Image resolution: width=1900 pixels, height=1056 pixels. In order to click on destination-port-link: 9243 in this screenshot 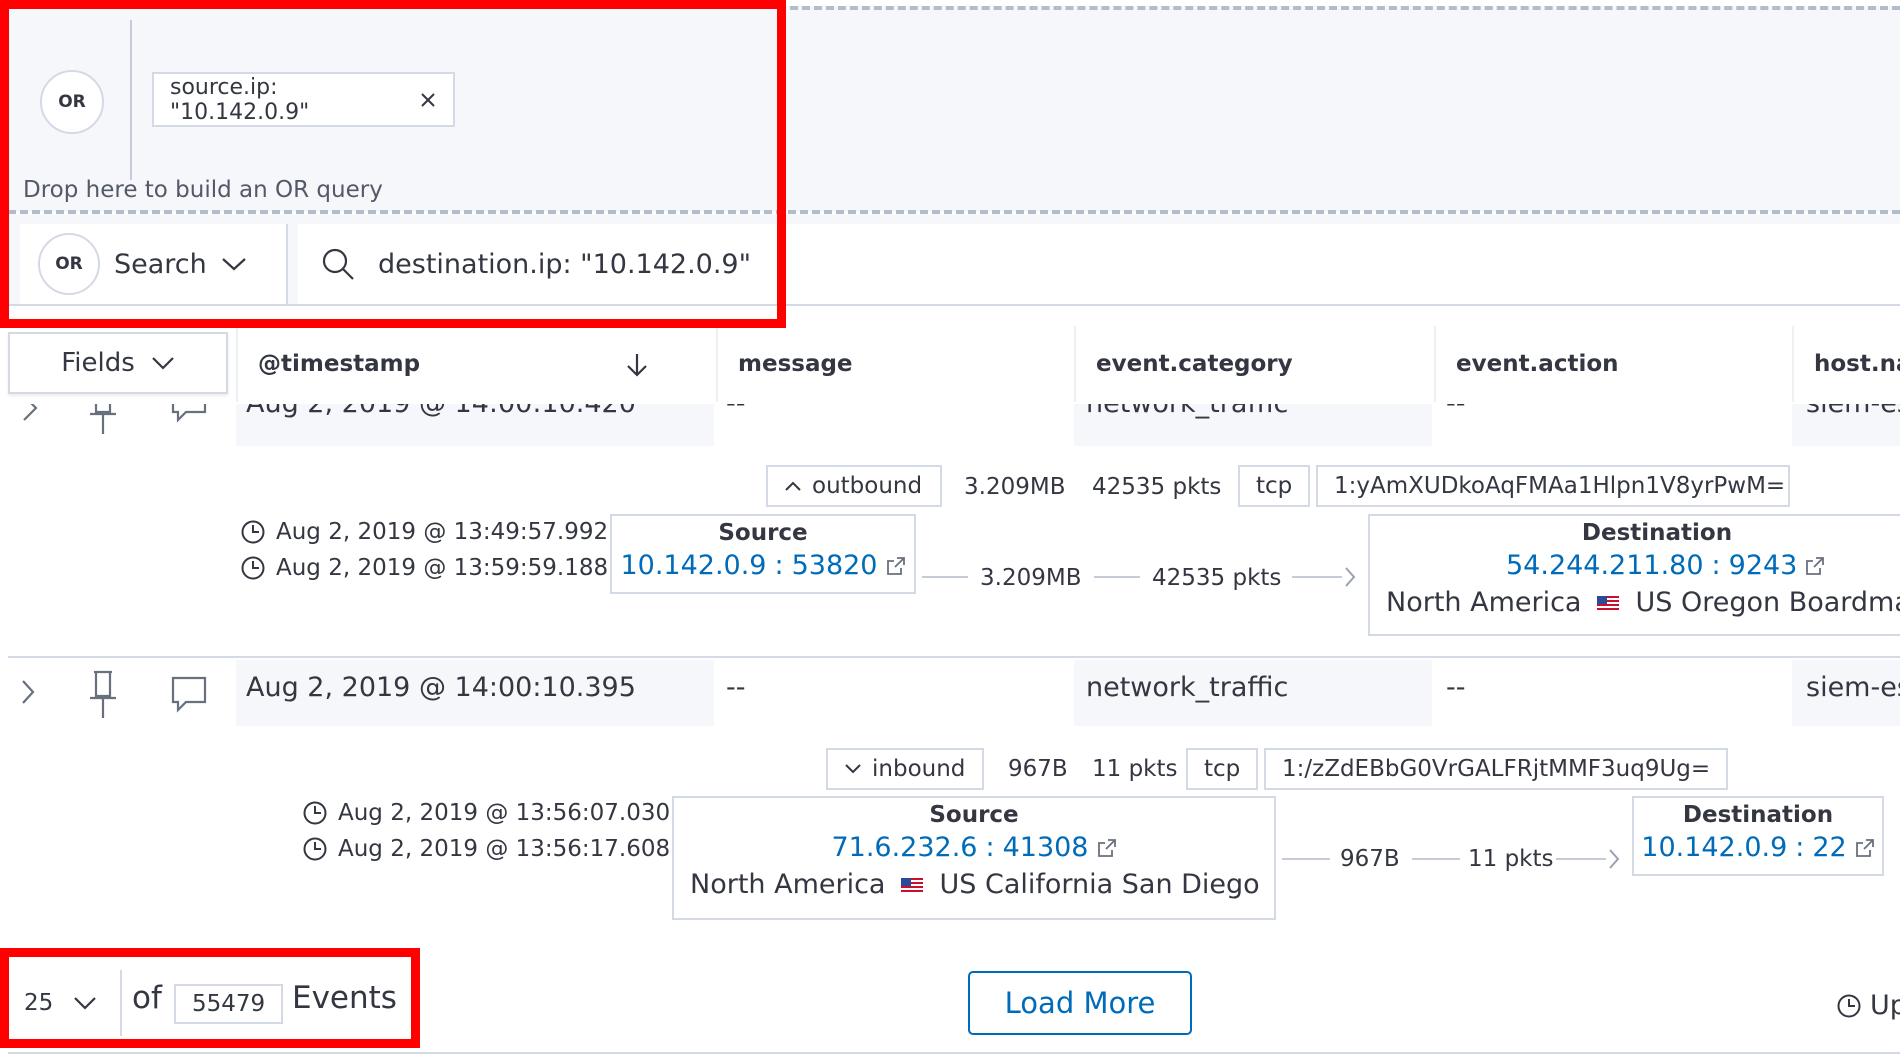, I will do `click(1763, 565)`.